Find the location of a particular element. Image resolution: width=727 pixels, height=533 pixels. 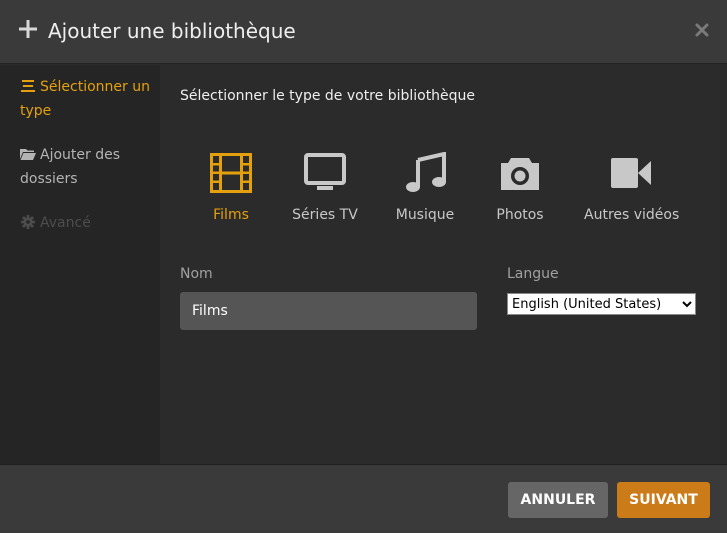

next-button: SUIVANT is located at coordinates (663, 500).